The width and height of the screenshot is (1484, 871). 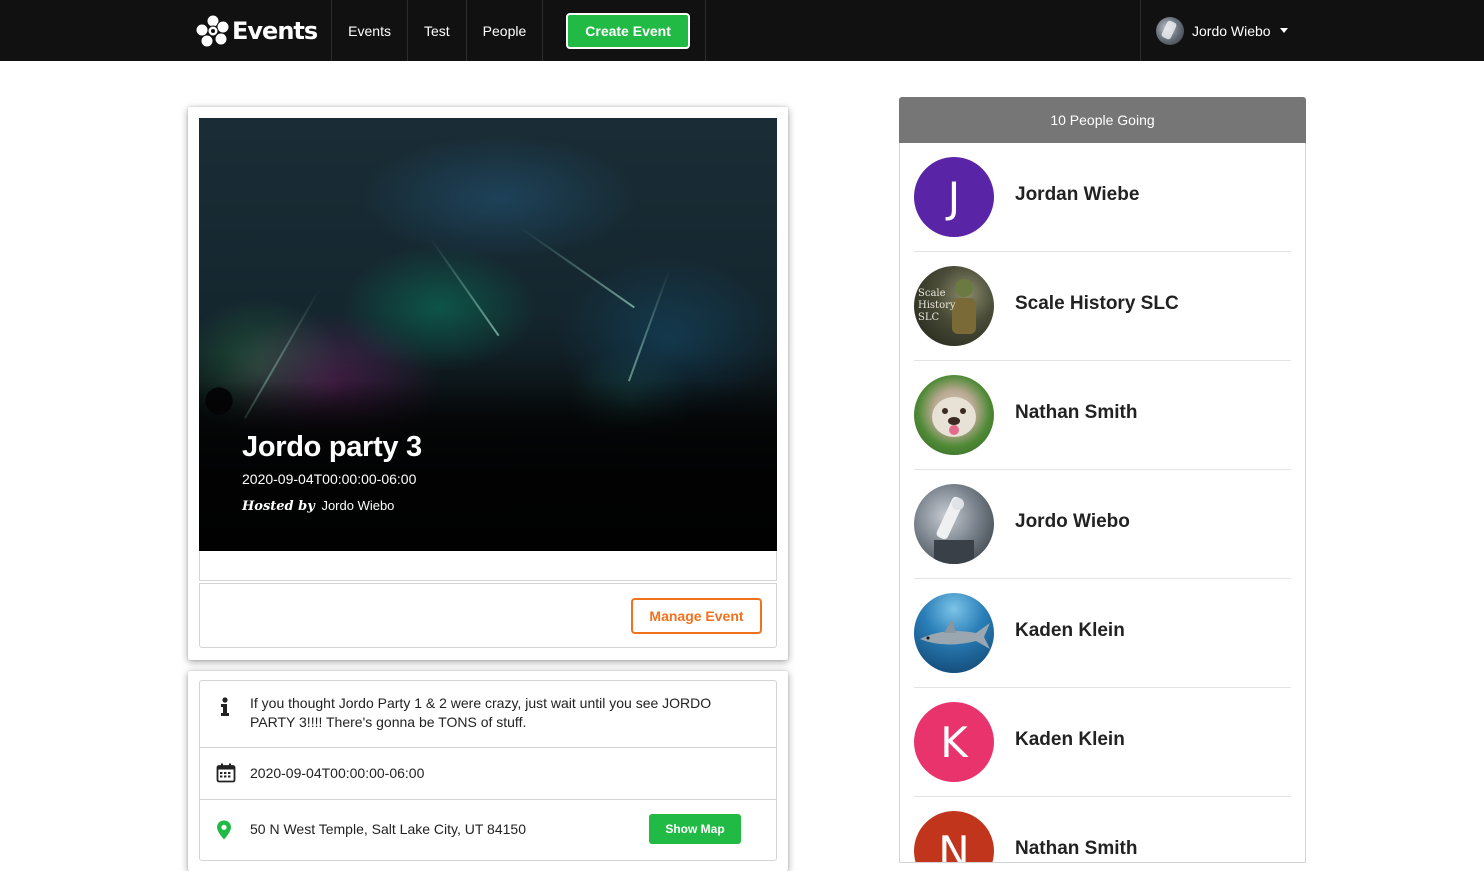 I want to click on avatar-lettering: SLC, so click(x=928, y=317).